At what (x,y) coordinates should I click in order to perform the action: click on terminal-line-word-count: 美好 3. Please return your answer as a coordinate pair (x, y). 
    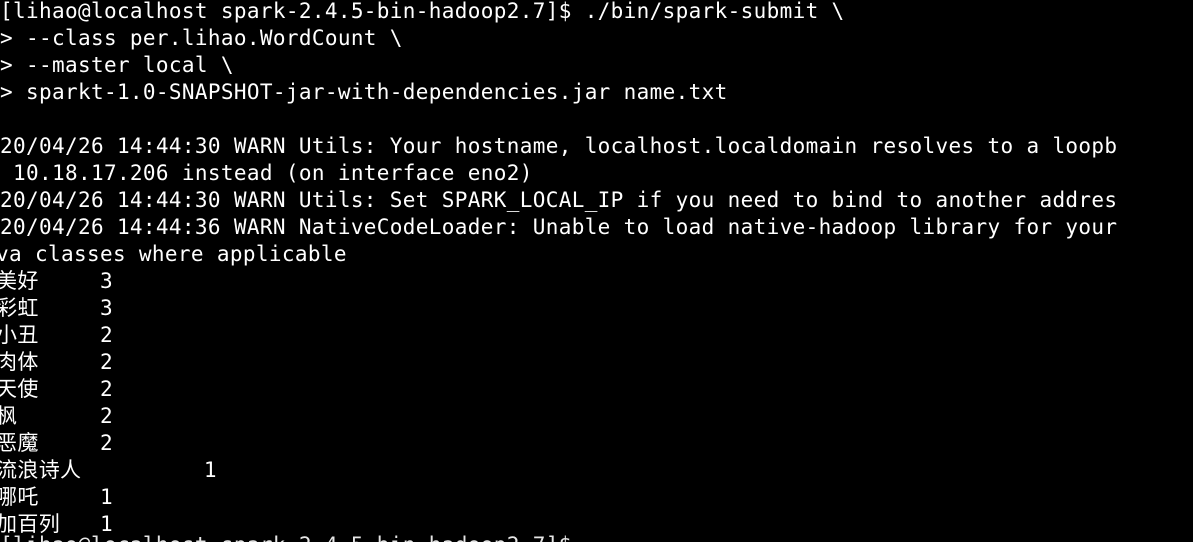
    Looking at the image, I should click on (56, 281).